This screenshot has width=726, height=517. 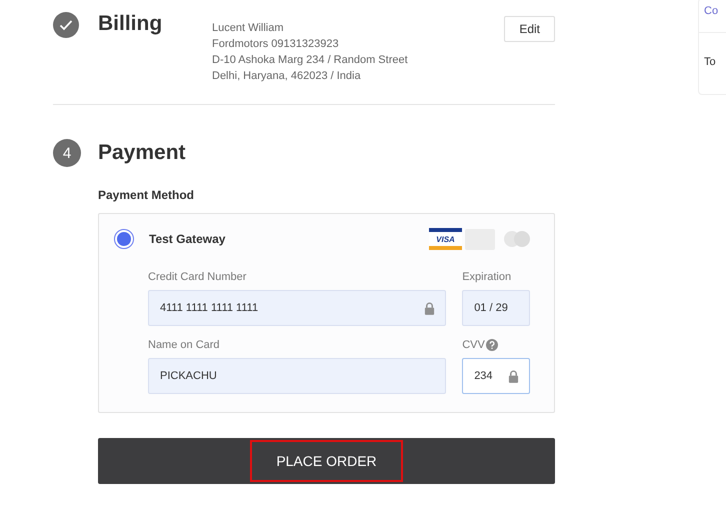 I want to click on section-title: Billing, so click(x=131, y=24).